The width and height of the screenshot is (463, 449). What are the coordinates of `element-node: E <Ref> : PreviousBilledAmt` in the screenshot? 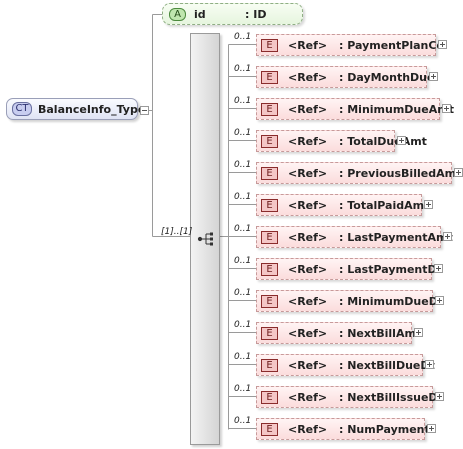 It's located at (358, 173).